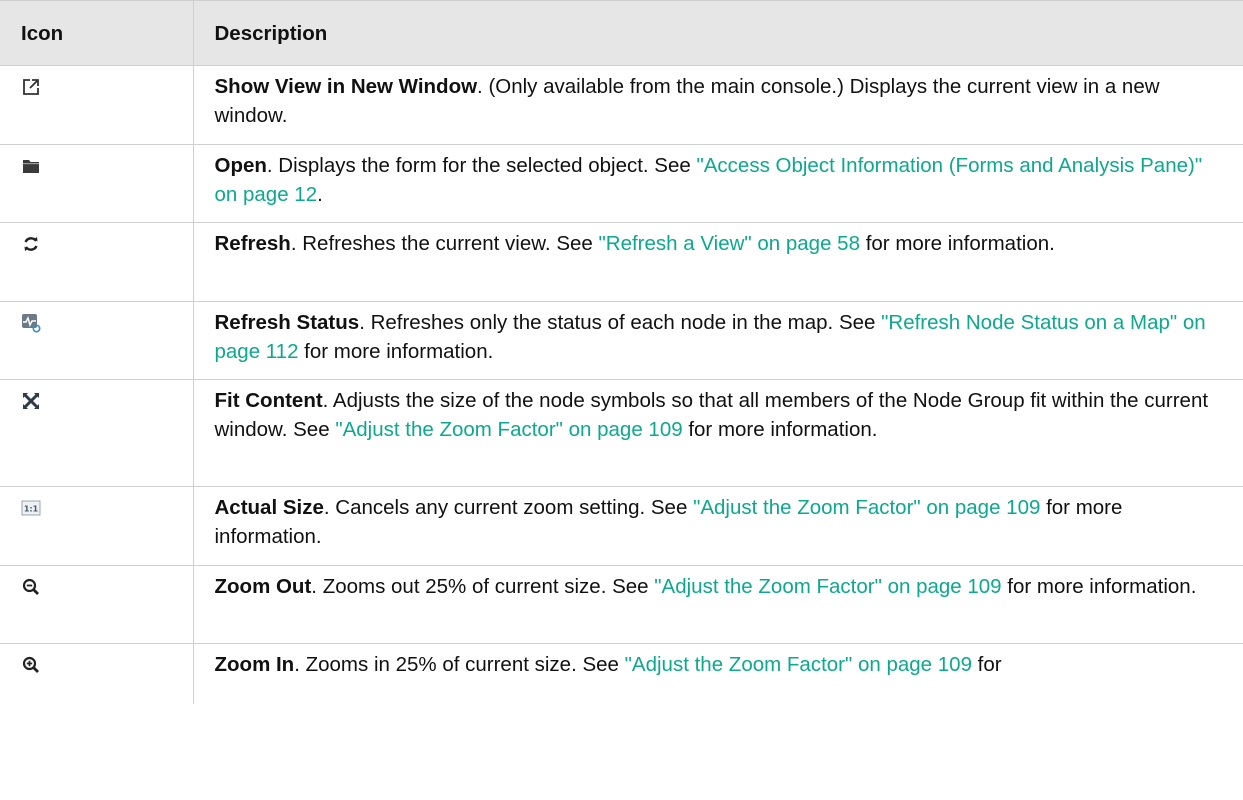 The width and height of the screenshot is (1243, 800). What do you see at coordinates (268, 400) in the screenshot?
I see `row-title: Fit Content` at bounding box center [268, 400].